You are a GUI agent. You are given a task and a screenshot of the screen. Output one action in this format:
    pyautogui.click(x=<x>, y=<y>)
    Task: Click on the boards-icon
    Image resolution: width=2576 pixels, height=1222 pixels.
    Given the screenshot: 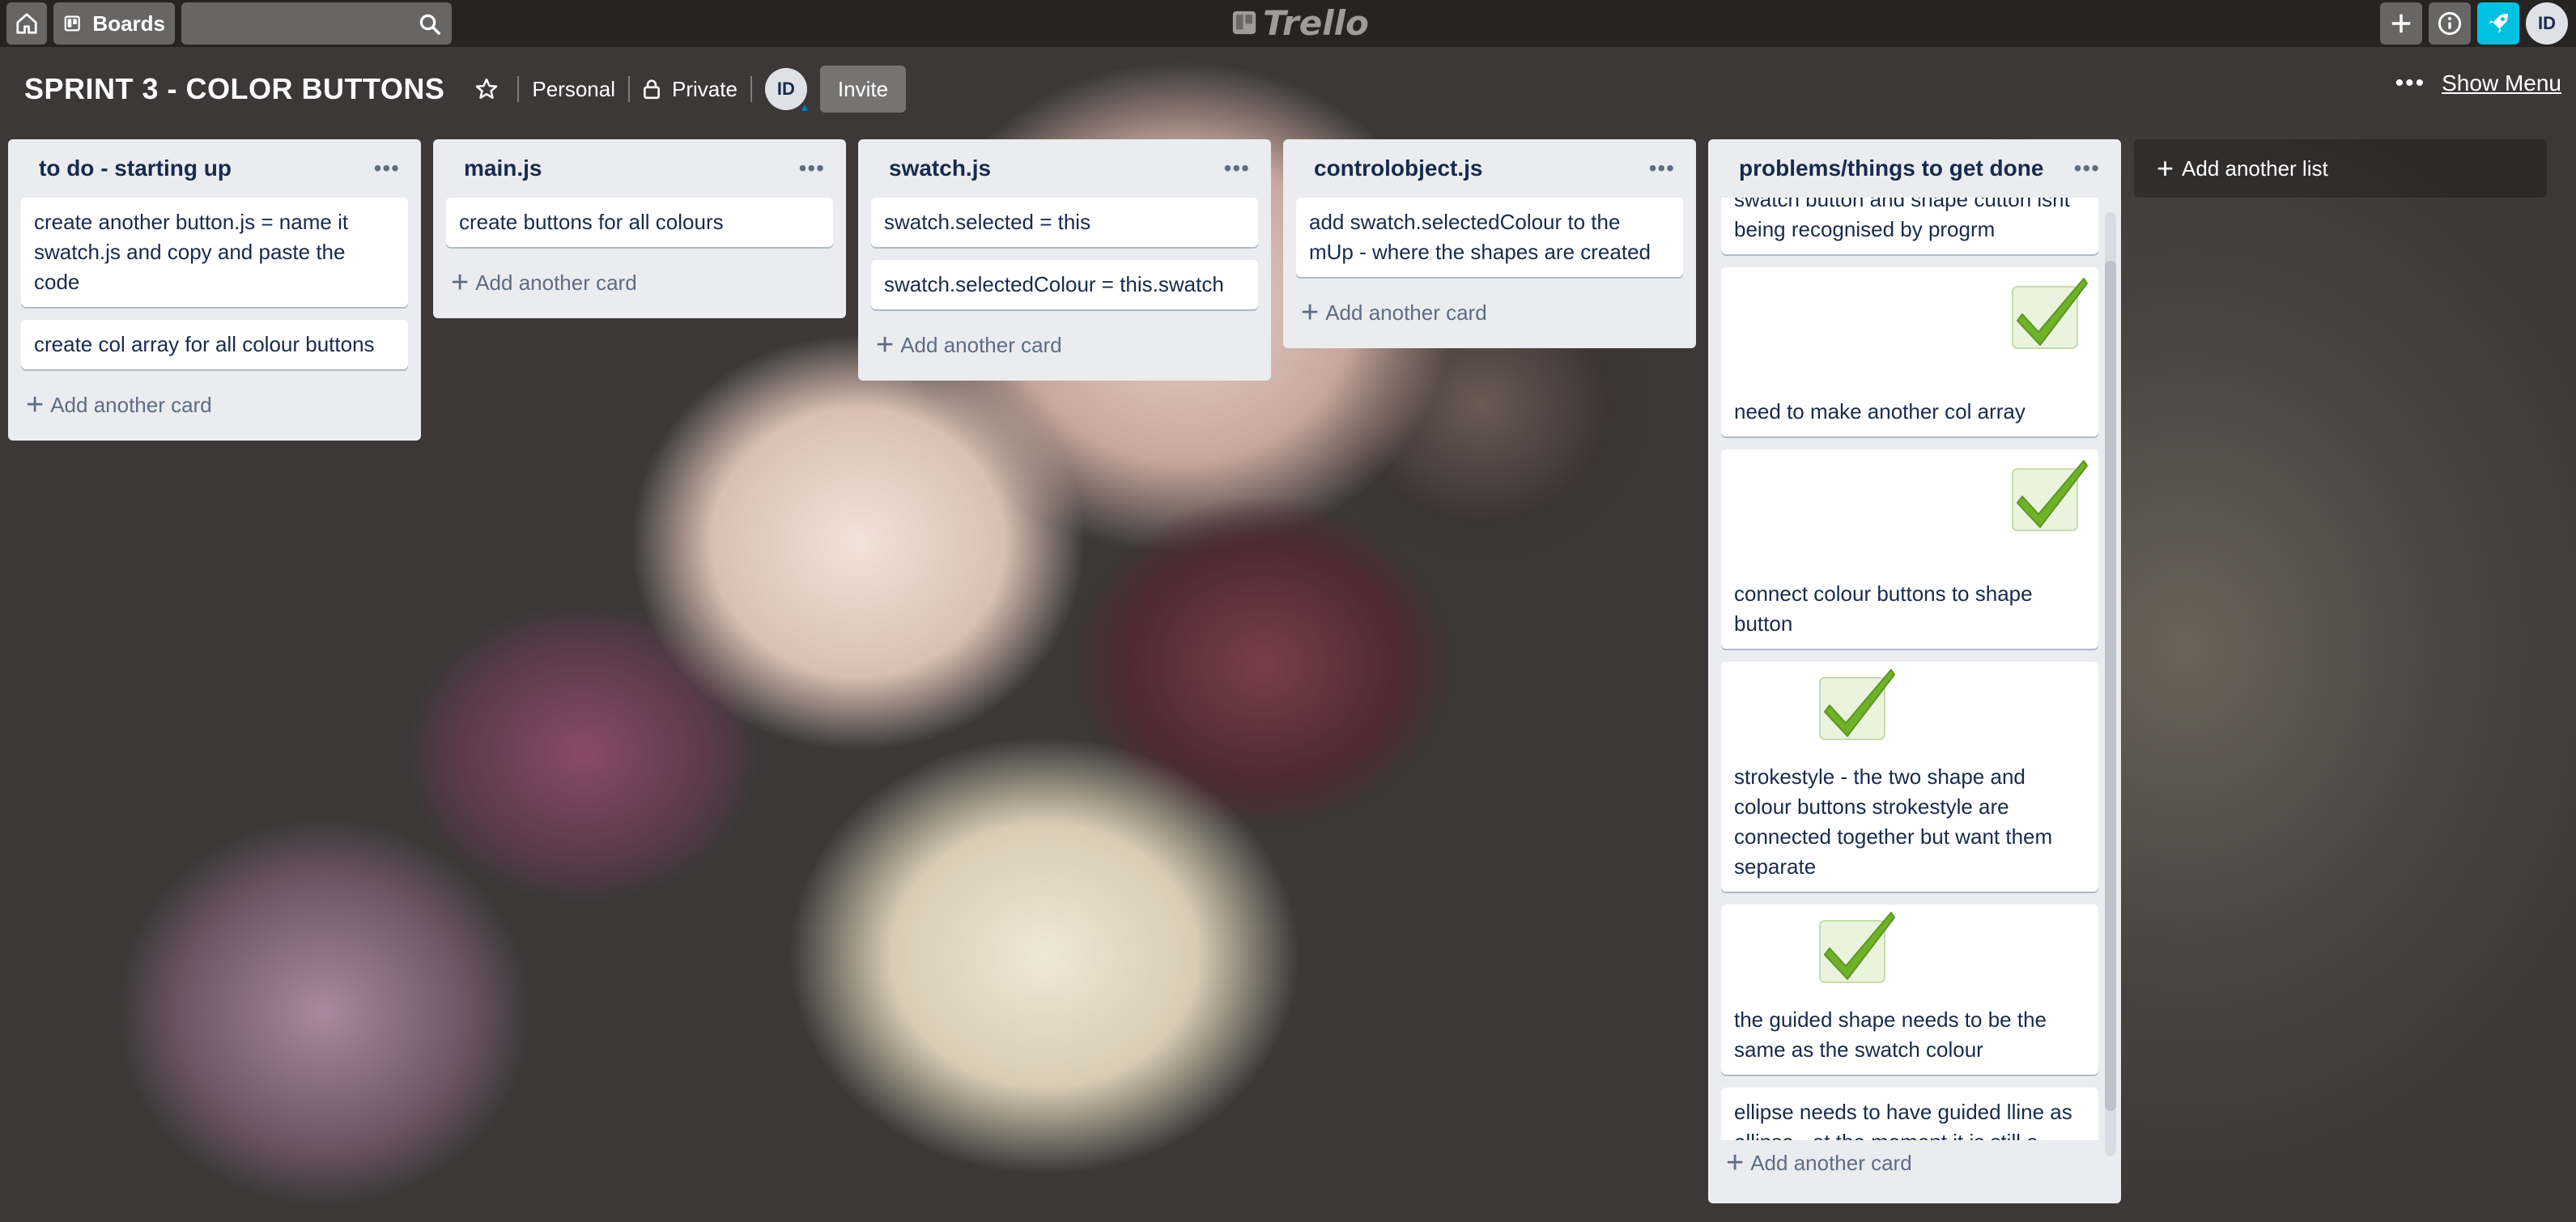 What is the action you would take?
    pyautogui.click(x=72, y=23)
    